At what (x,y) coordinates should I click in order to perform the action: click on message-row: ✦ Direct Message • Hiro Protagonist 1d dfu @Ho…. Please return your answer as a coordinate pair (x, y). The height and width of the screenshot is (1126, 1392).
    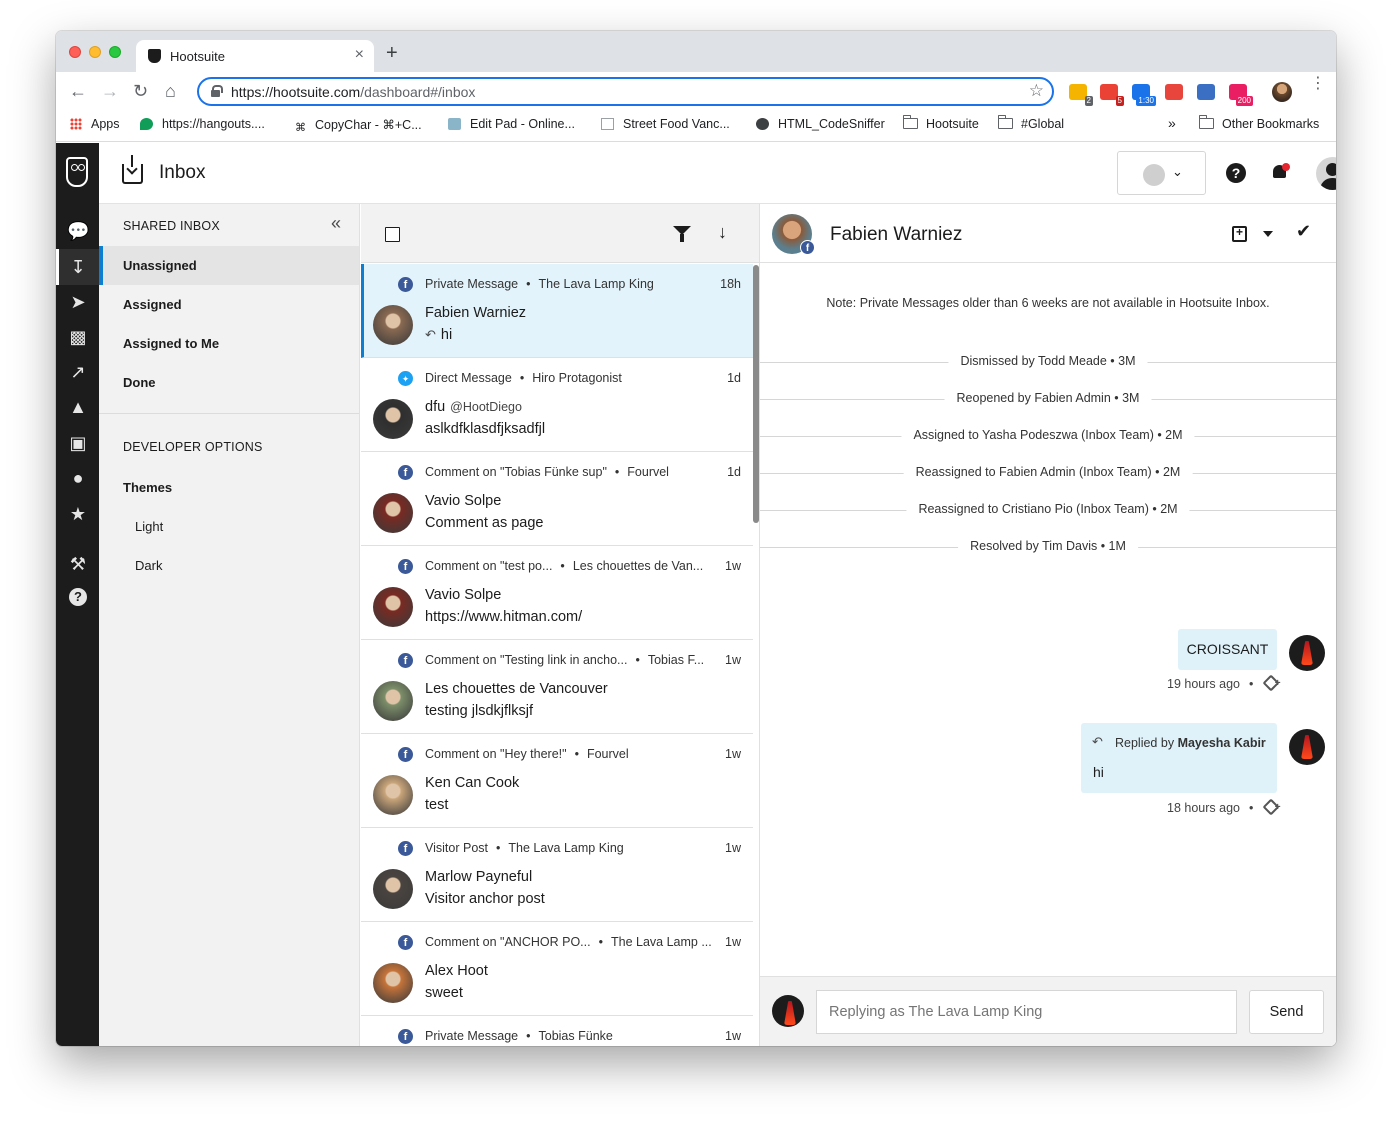
    Looking at the image, I should click on (557, 405).